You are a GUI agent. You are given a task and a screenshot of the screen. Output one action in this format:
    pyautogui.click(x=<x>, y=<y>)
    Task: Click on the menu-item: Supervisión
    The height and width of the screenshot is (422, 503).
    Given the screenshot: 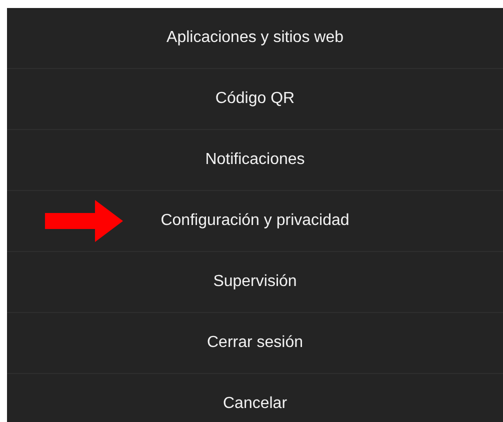 What is the action you would take?
    pyautogui.click(x=255, y=282)
    